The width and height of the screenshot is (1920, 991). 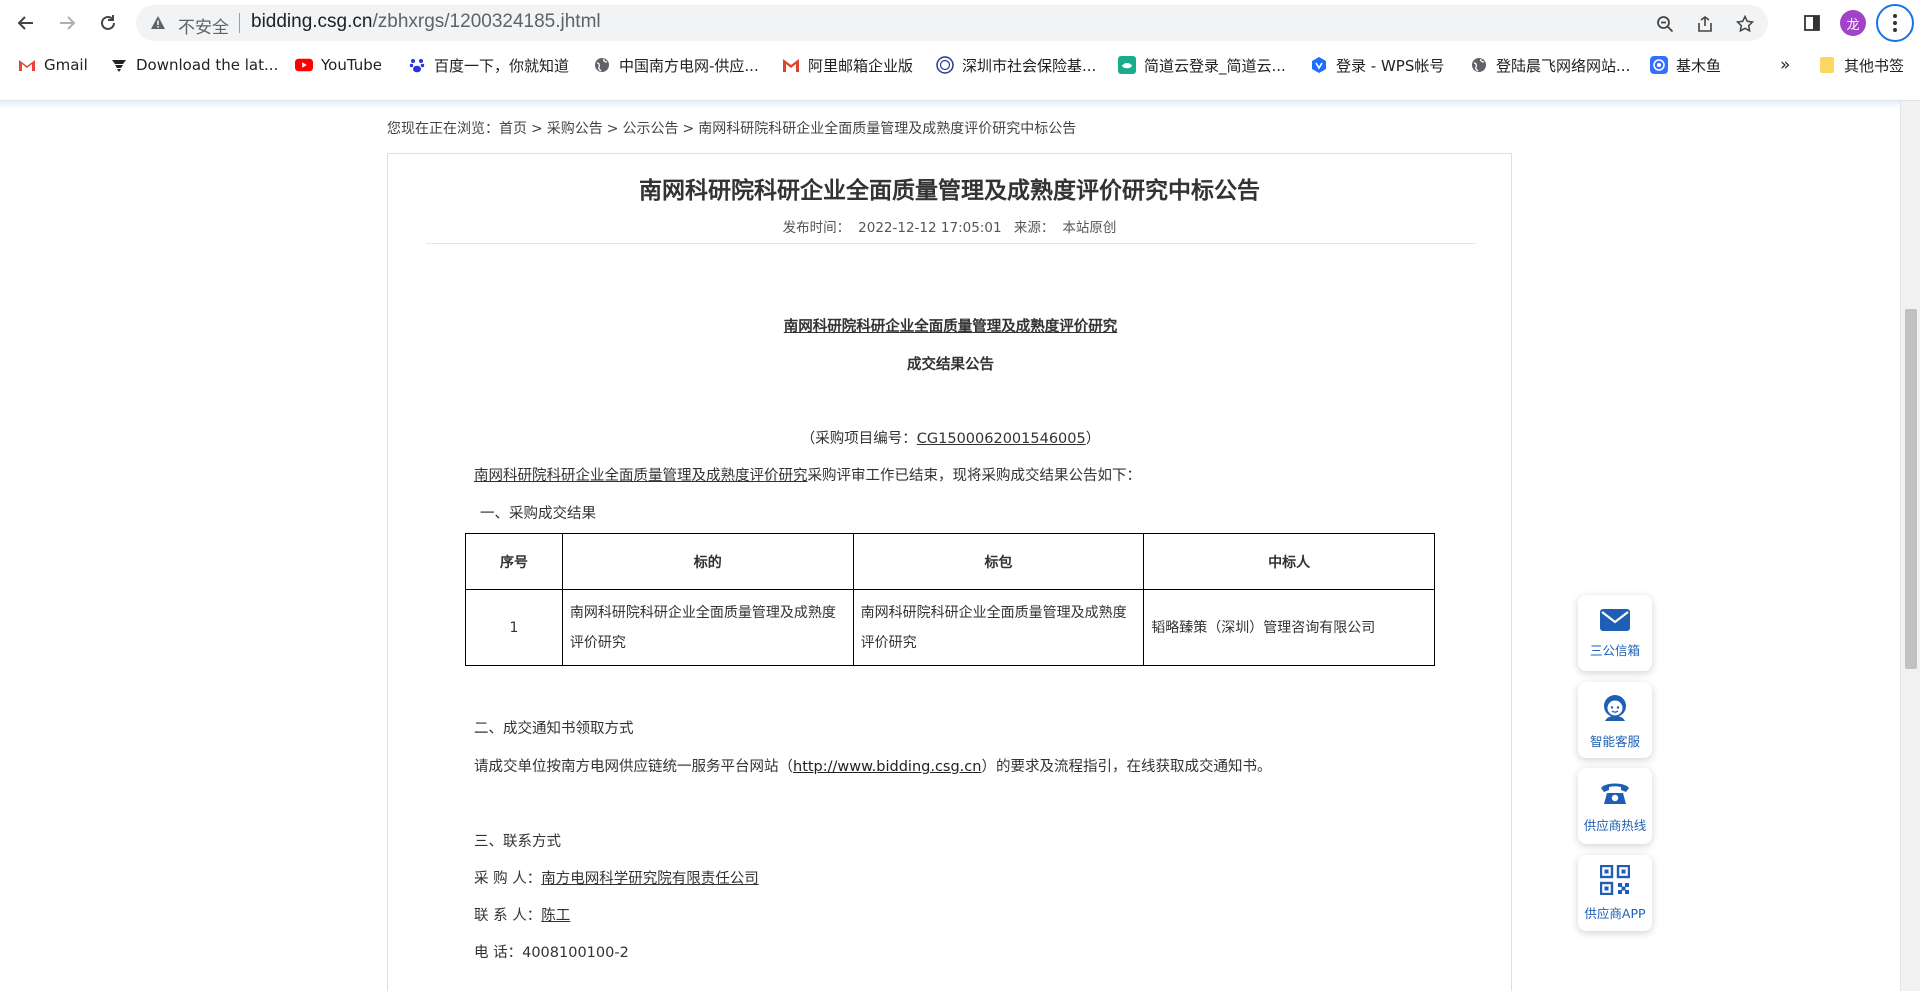 I want to click on project-number-prefix: （采购项目编号：, so click(x=858, y=439).